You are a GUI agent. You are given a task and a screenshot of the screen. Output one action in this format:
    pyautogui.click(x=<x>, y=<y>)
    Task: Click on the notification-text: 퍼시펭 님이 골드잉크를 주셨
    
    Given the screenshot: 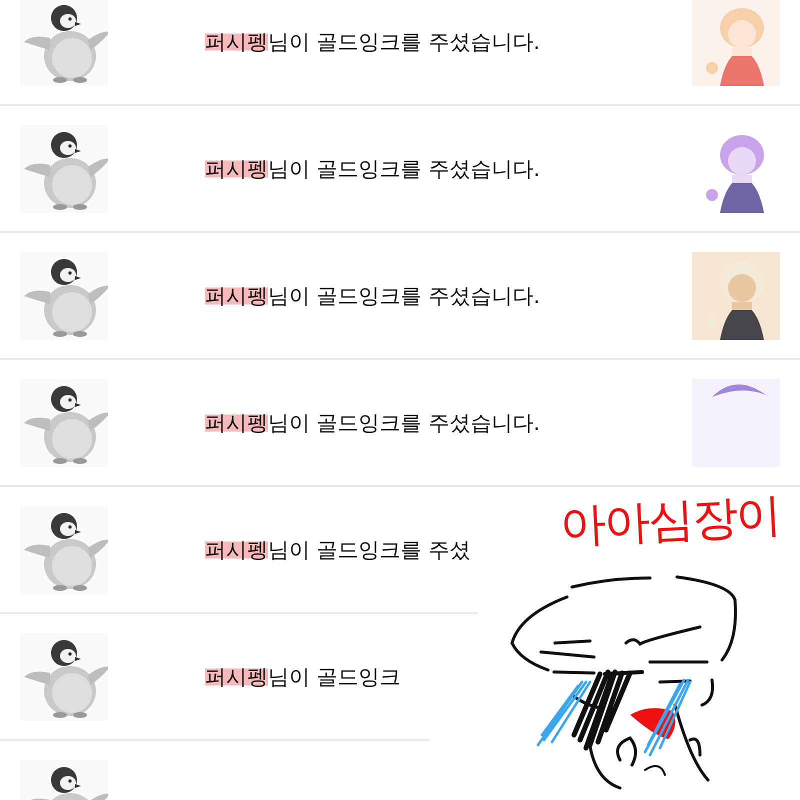 What is the action you would take?
    pyautogui.click(x=337, y=550)
    